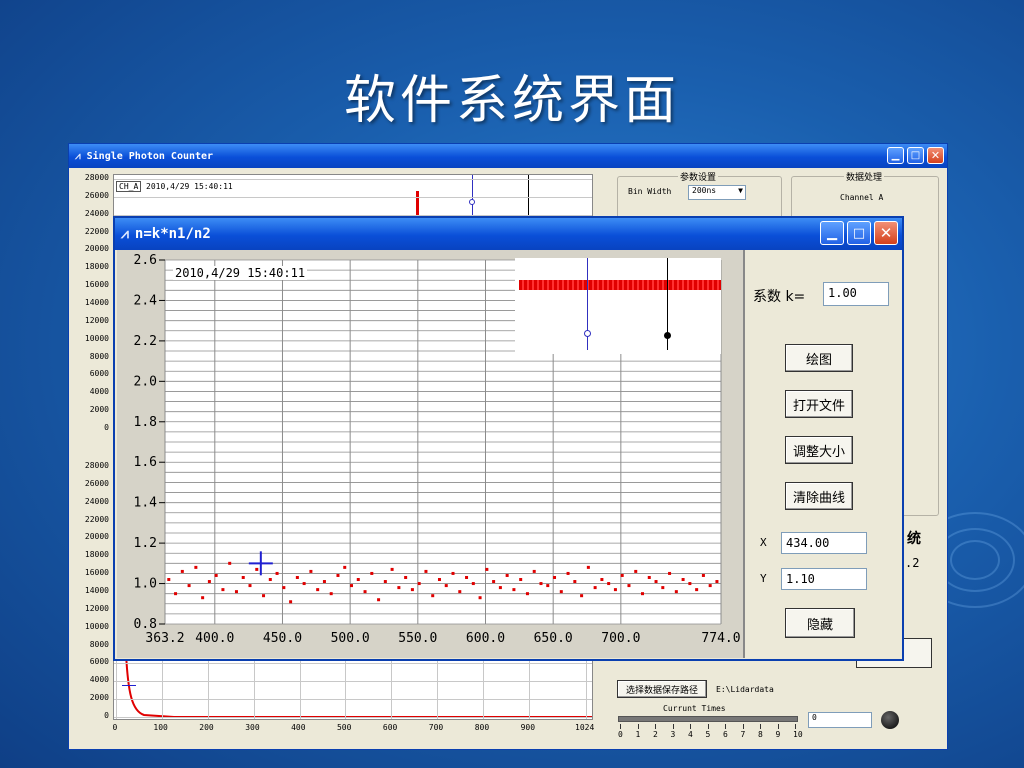 This screenshot has width=1024, height=768. I want to click on x-tick-label: 400.0, so click(214, 638).